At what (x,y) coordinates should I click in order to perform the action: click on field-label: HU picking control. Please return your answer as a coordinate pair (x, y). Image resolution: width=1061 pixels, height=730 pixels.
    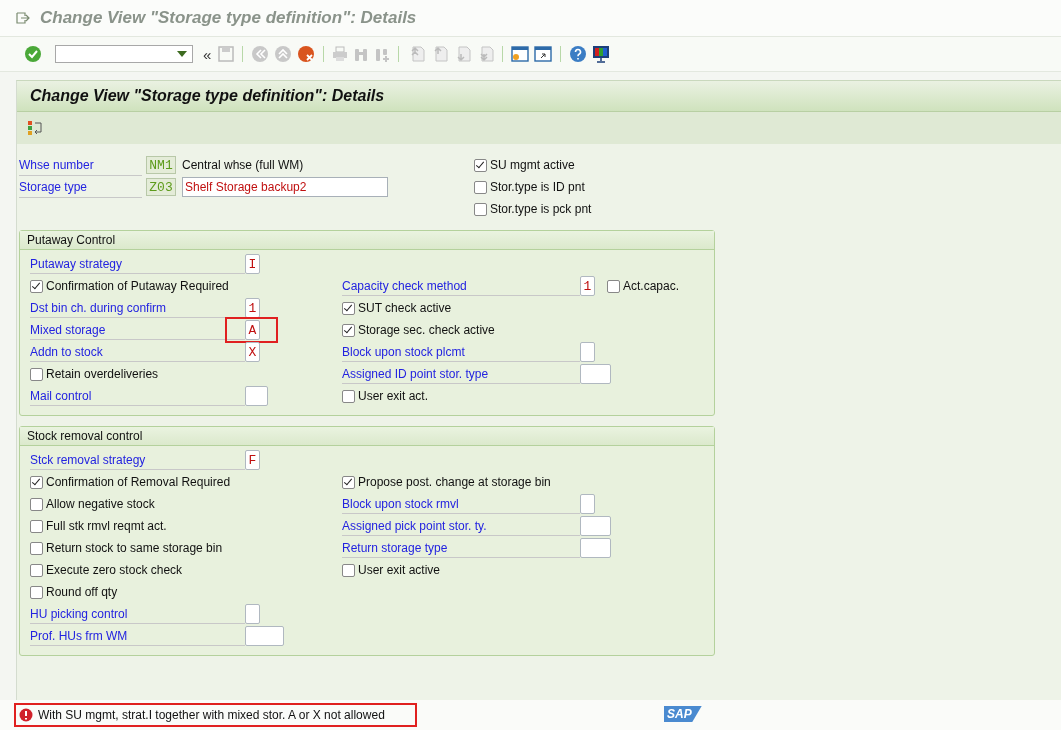
    Looking at the image, I should click on (137, 614).